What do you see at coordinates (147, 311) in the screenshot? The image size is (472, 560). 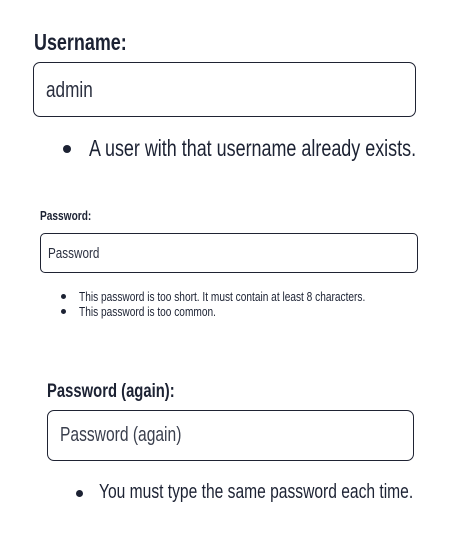 I see `error-text: This password is too common.` at bounding box center [147, 311].